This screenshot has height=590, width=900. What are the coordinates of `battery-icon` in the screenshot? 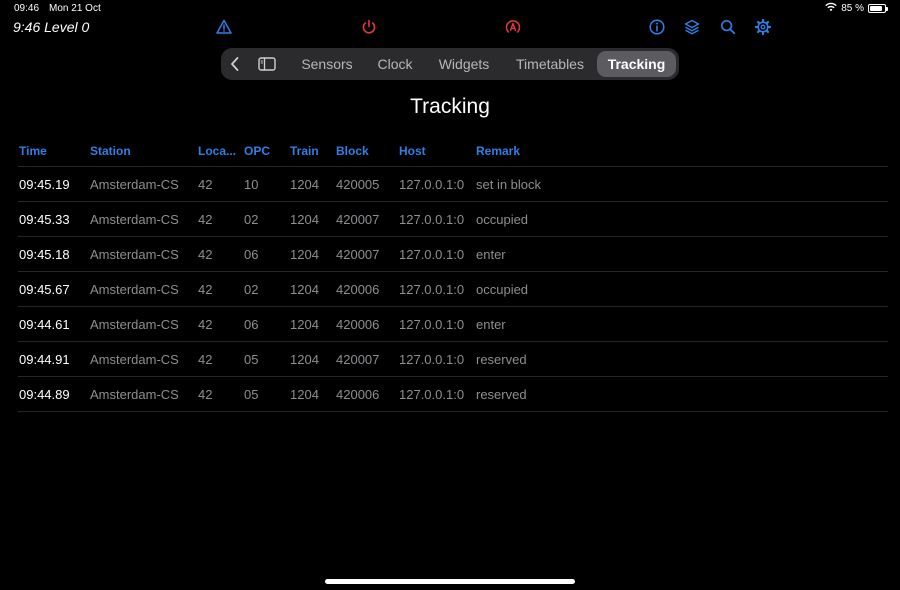 It's located at (878, 8).